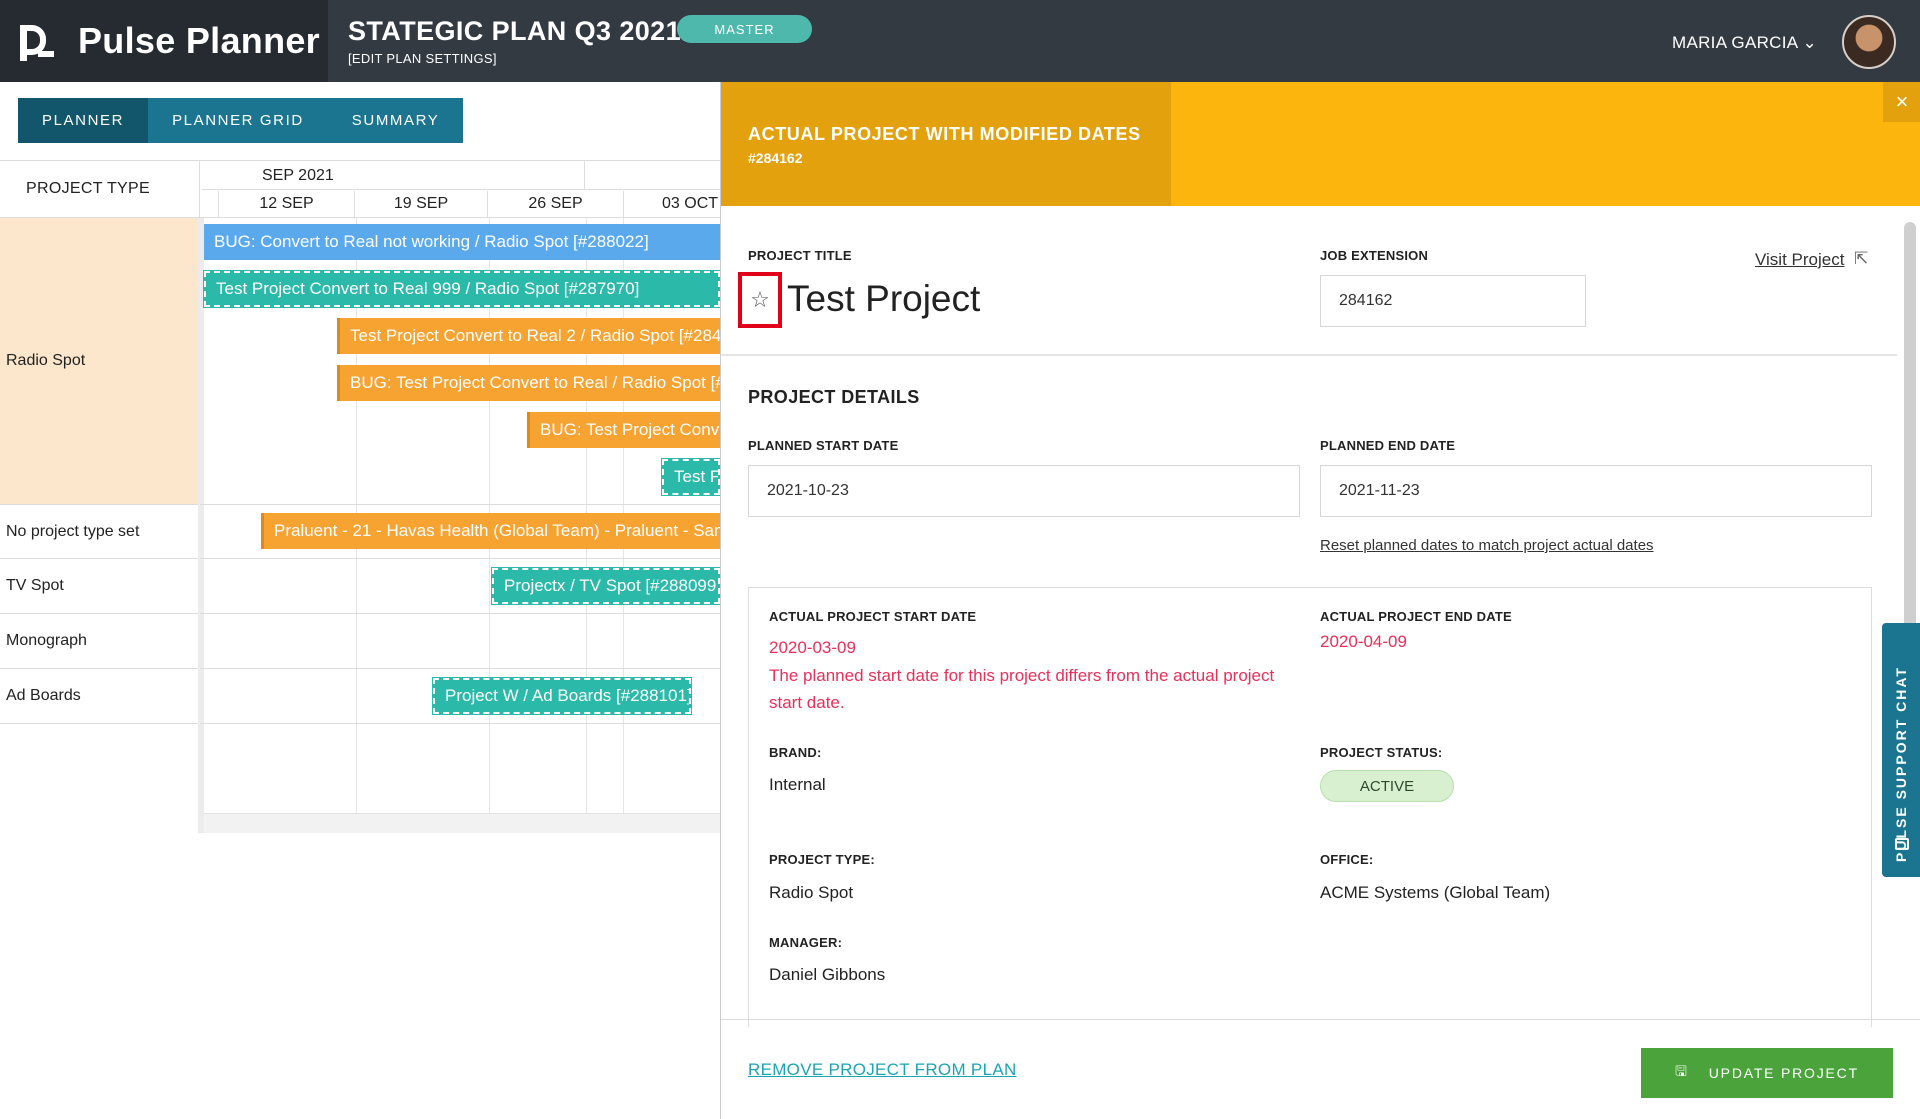 The width and height of the screenshot is (1920, 1119). I want to click on brand-label: BRAND:, so click(795, 752).